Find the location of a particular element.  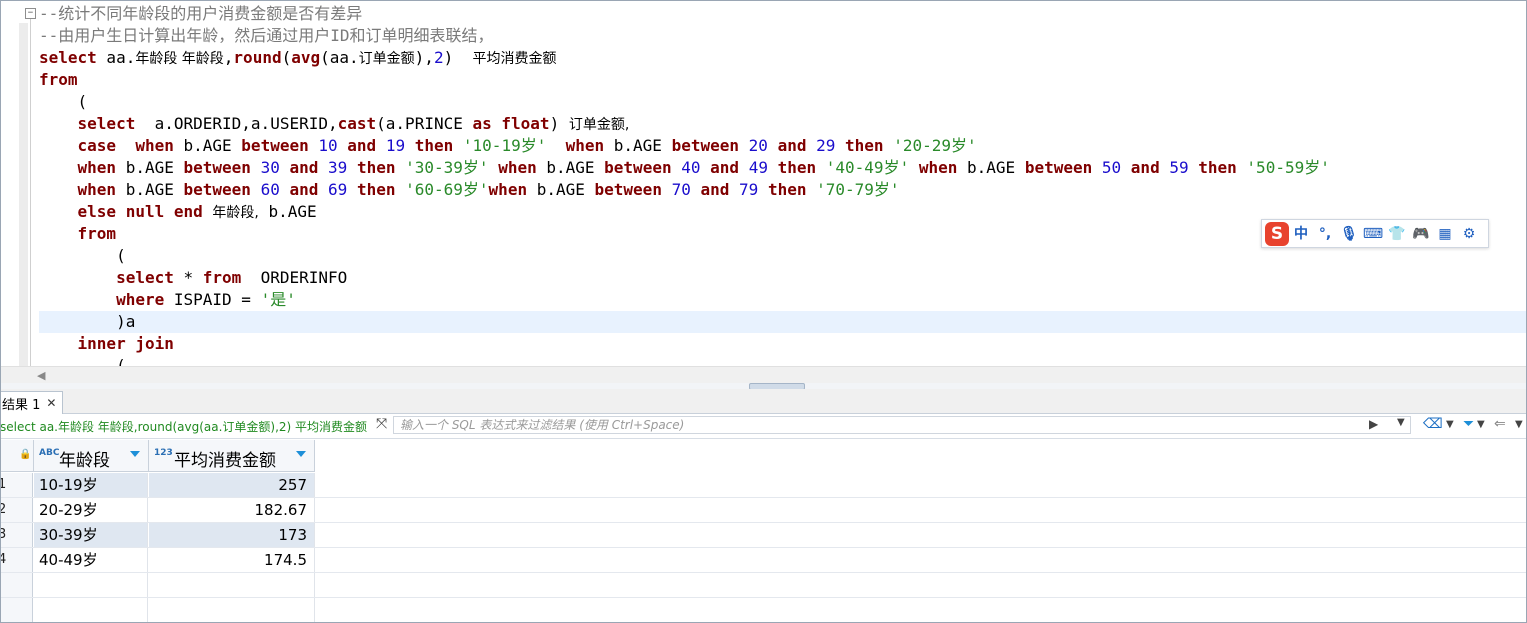

funnel-dropdown-icon: ▼ is located at coordinates (1481, 424).